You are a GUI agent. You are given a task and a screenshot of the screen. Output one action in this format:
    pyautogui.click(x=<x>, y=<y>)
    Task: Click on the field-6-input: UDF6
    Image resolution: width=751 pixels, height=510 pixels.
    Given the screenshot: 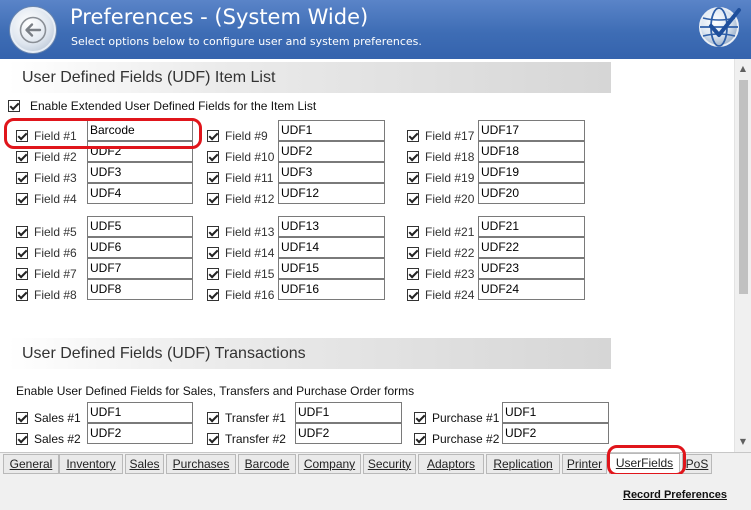 What is the action you would take?
    pyautogui.click(x=140, y=247)
    